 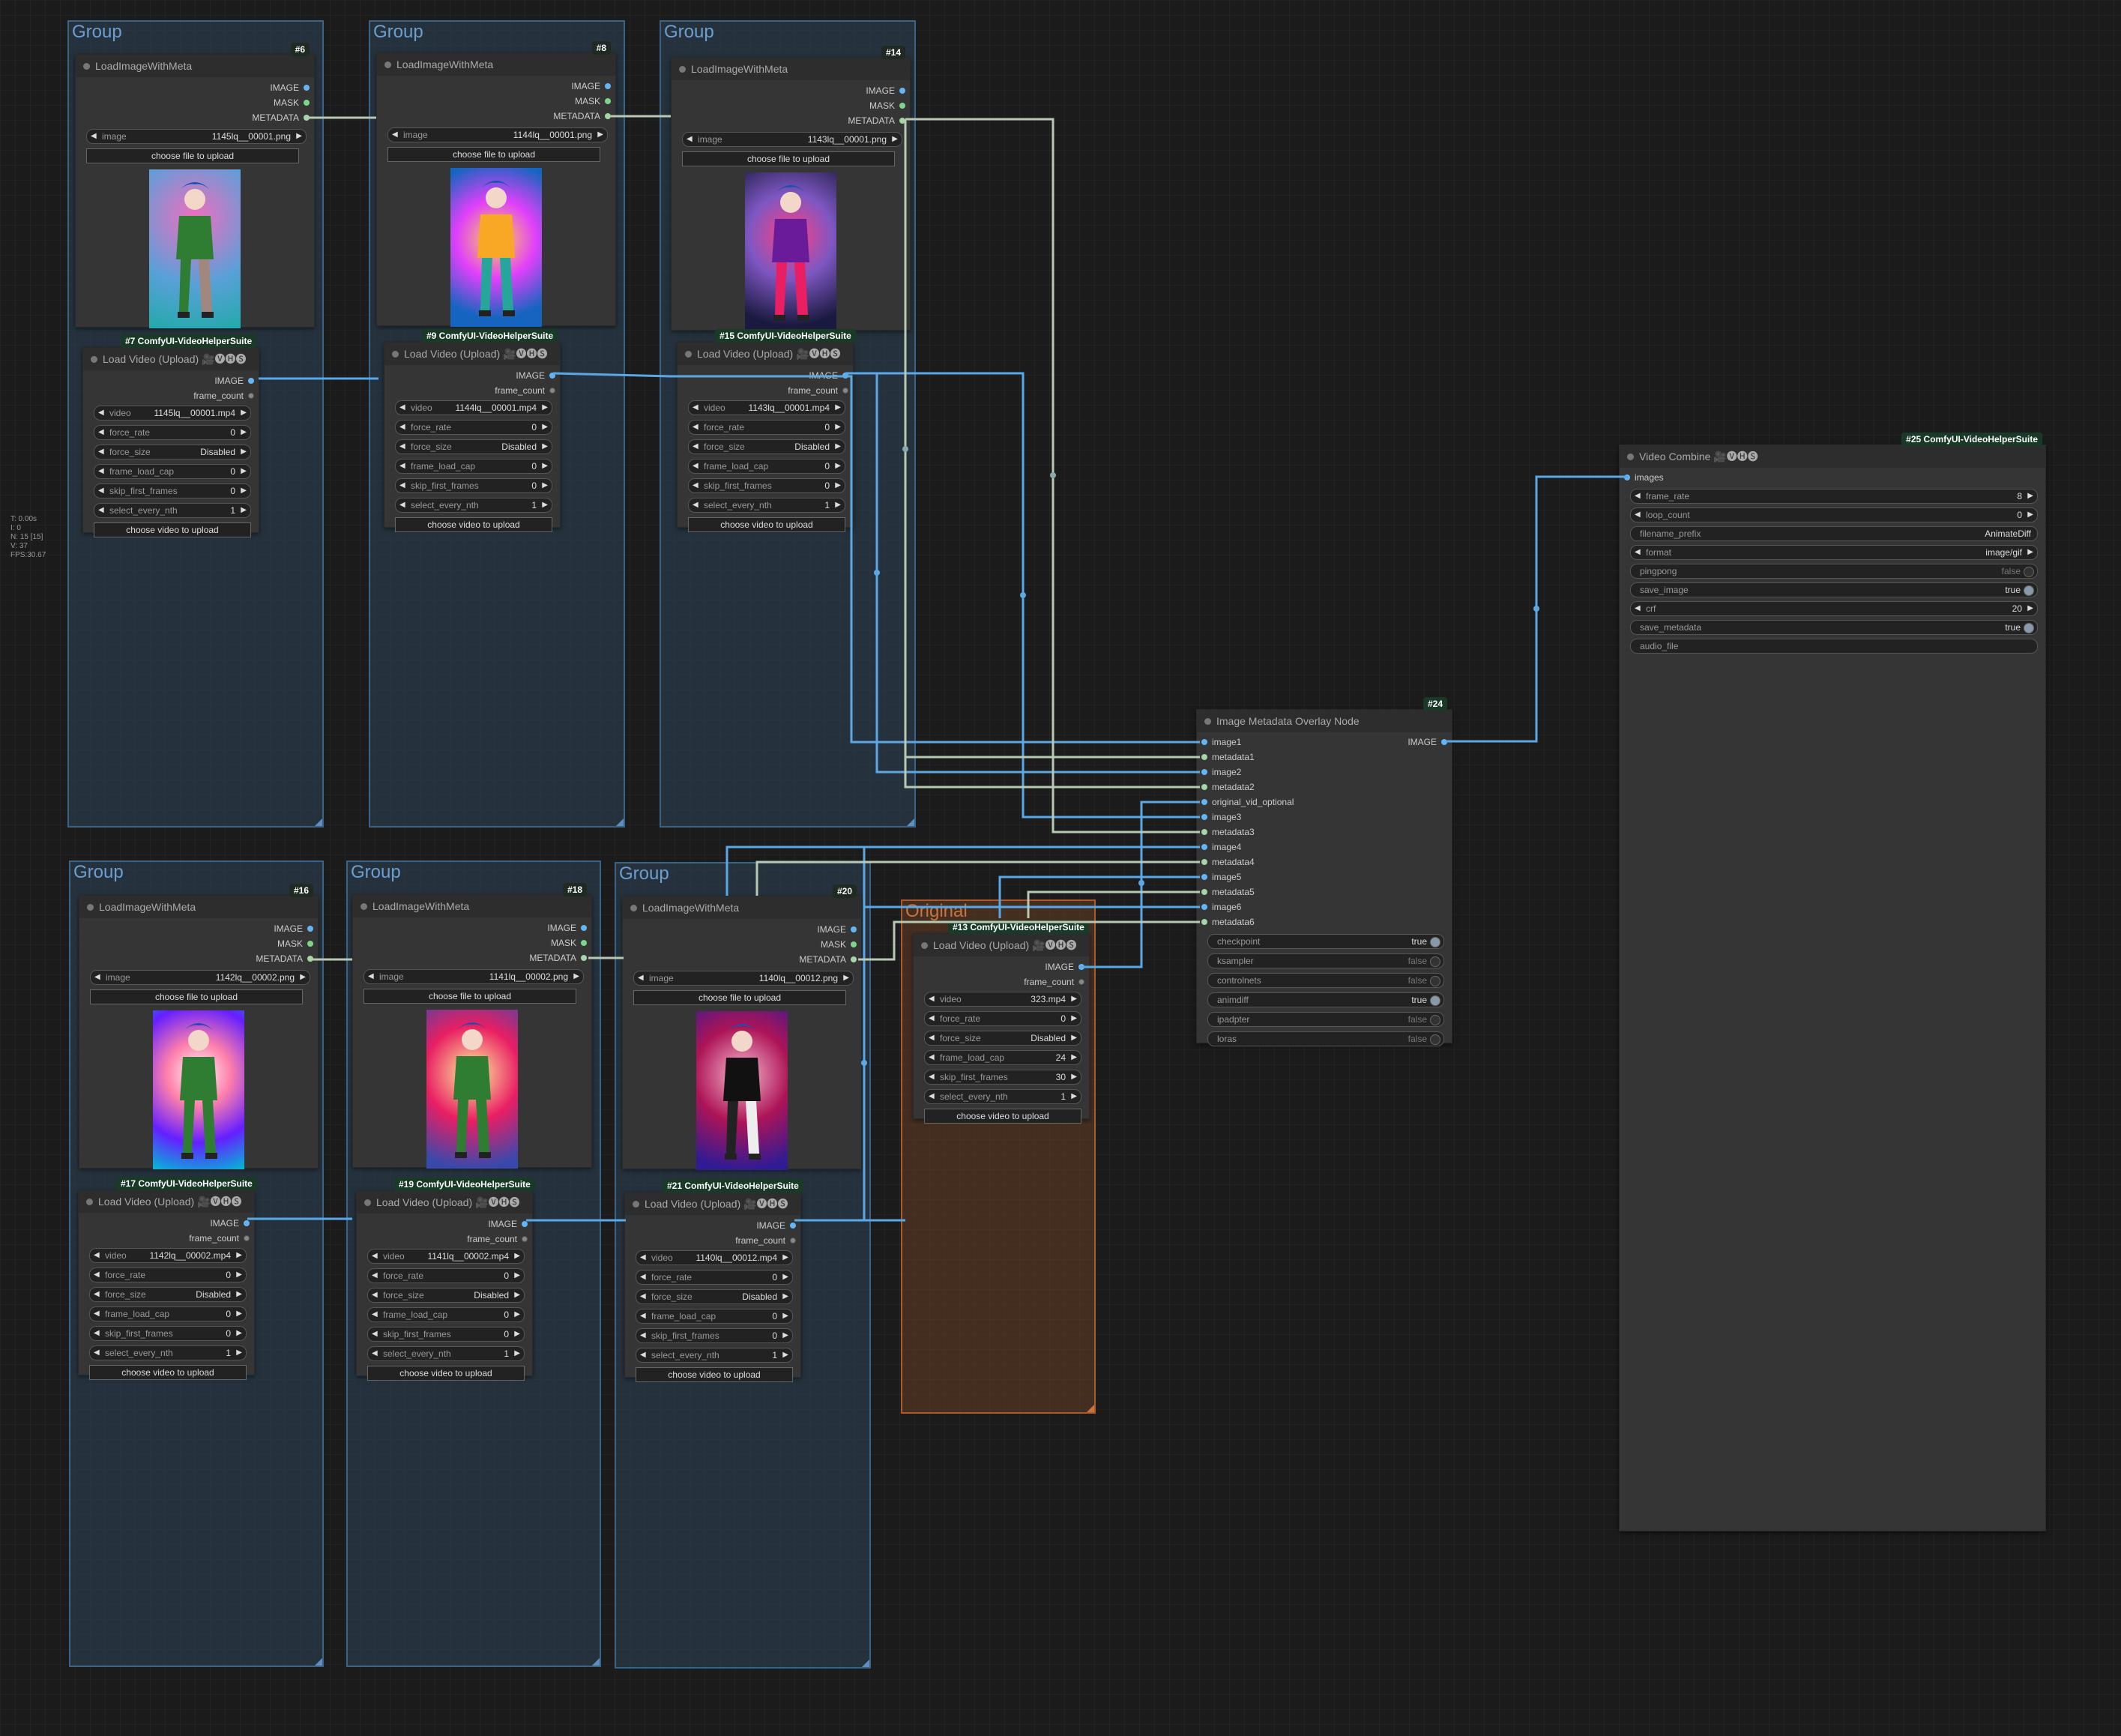 I want to click on video-select-widget: ◀ video 1142lq__00002.mp4 ▶, so click(x=168, y=1255).